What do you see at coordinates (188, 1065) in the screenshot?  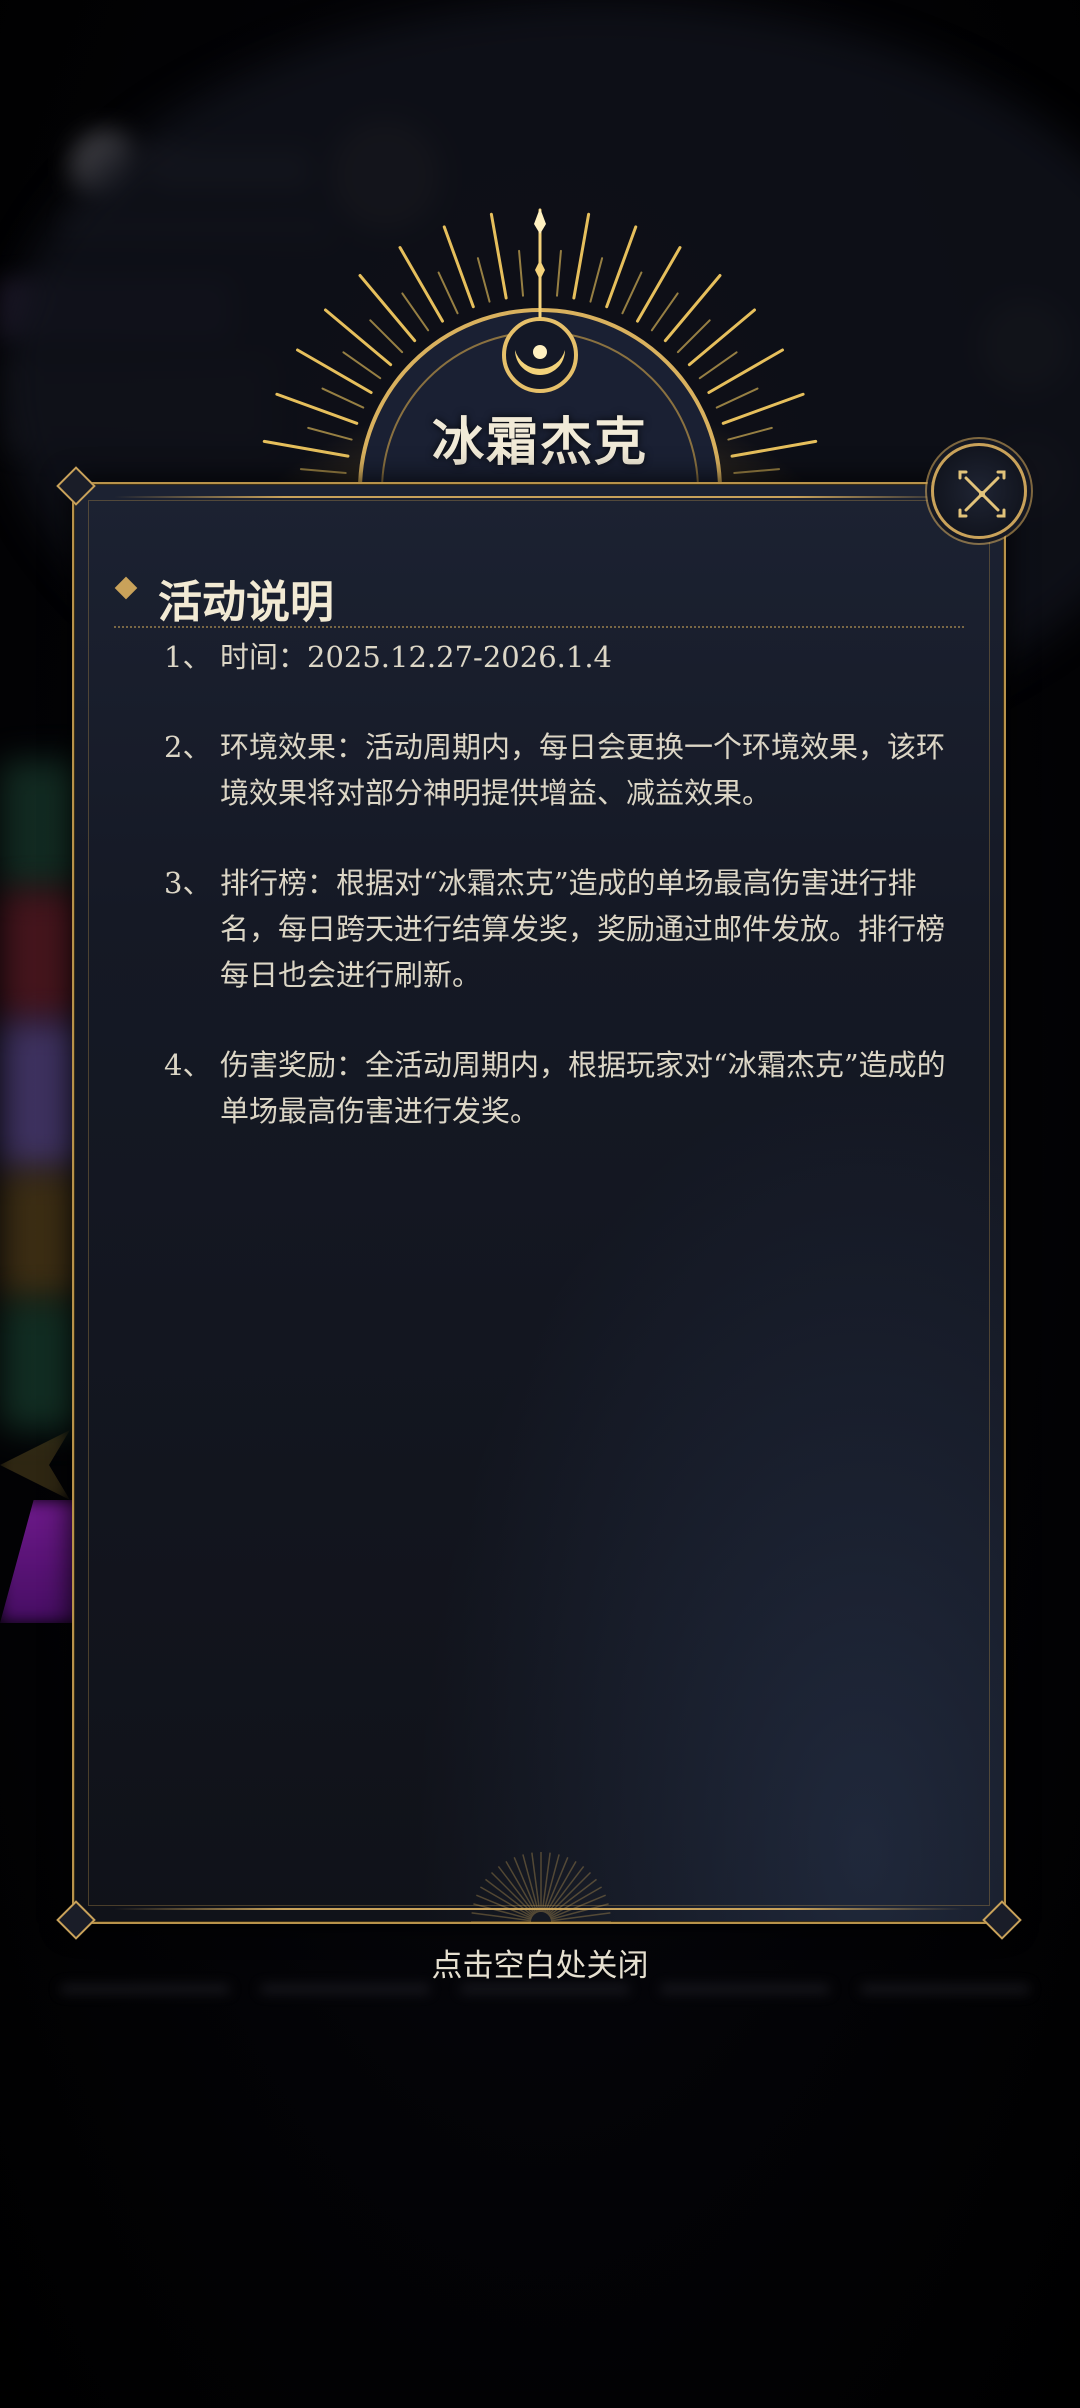 I see `rule-number: 4、` at bounding box center [188, 1065].